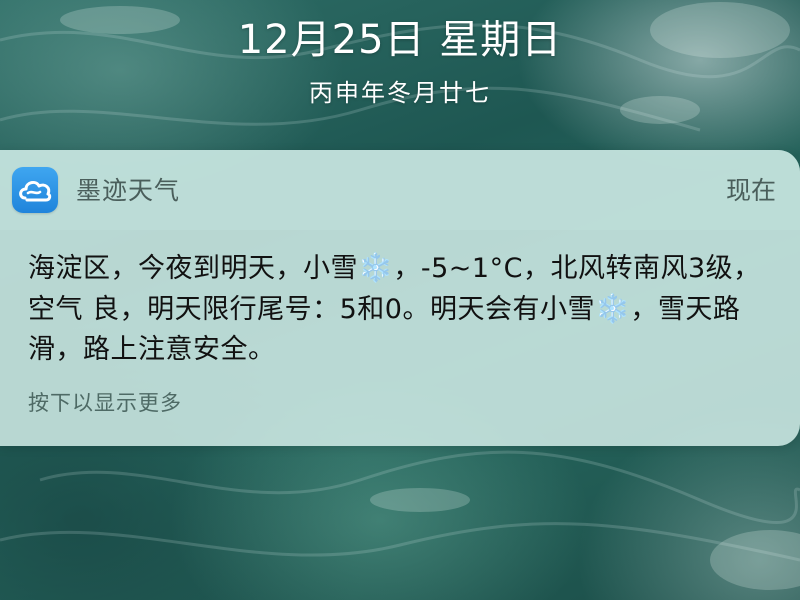 The image size is (800, 600). What do you see at coordinates (400, 40) in the screenshot?
I see `date-text: 12月25日 星期日` at bounding box center [400, 40].